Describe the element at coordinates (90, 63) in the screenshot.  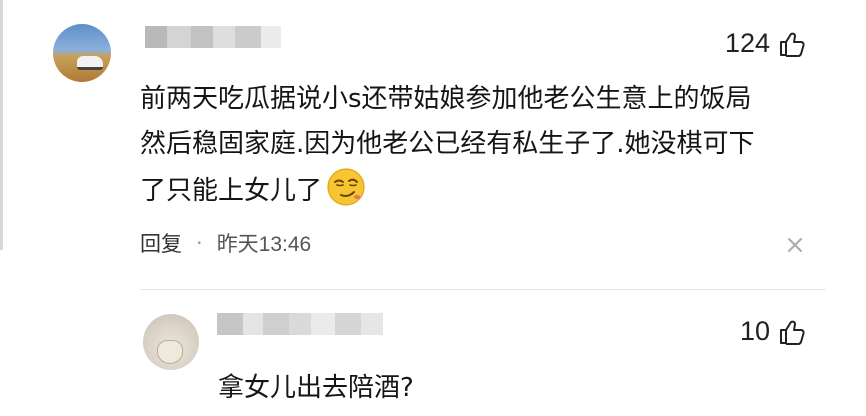
I see `car-image` at that location.